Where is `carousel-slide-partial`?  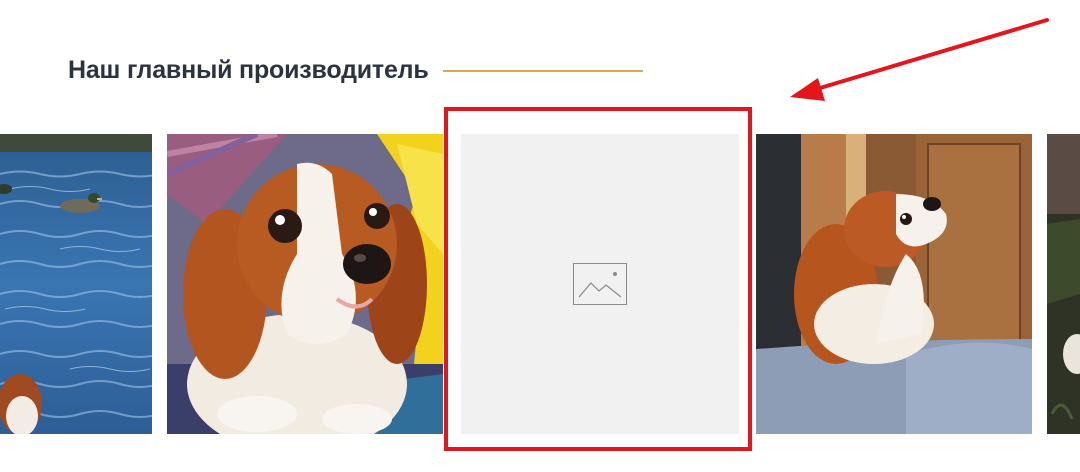 carousel-slide-partial is located at coordinates (1063, 284).